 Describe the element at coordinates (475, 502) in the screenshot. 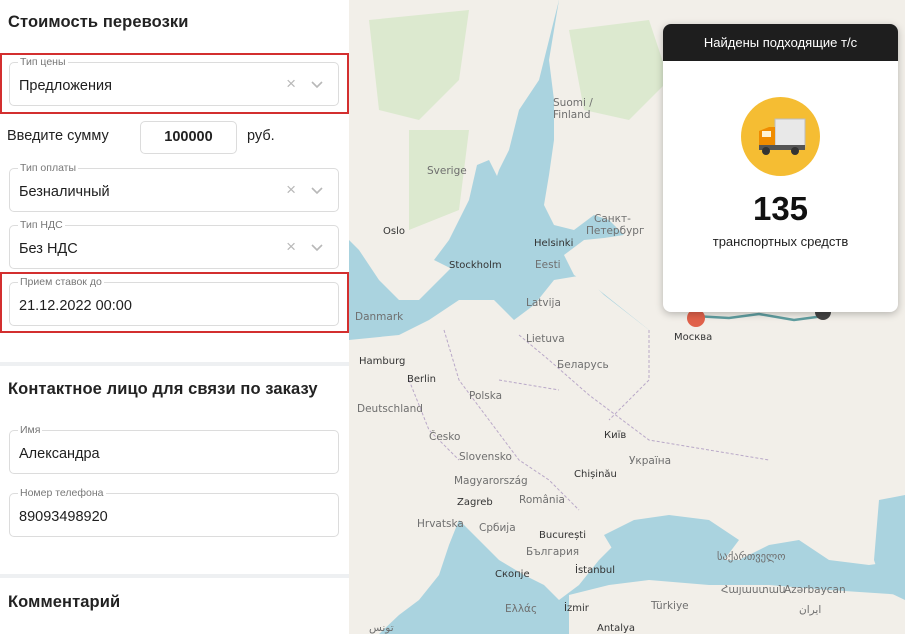

I see `map-label-zagreb: Zagreb` at that location.